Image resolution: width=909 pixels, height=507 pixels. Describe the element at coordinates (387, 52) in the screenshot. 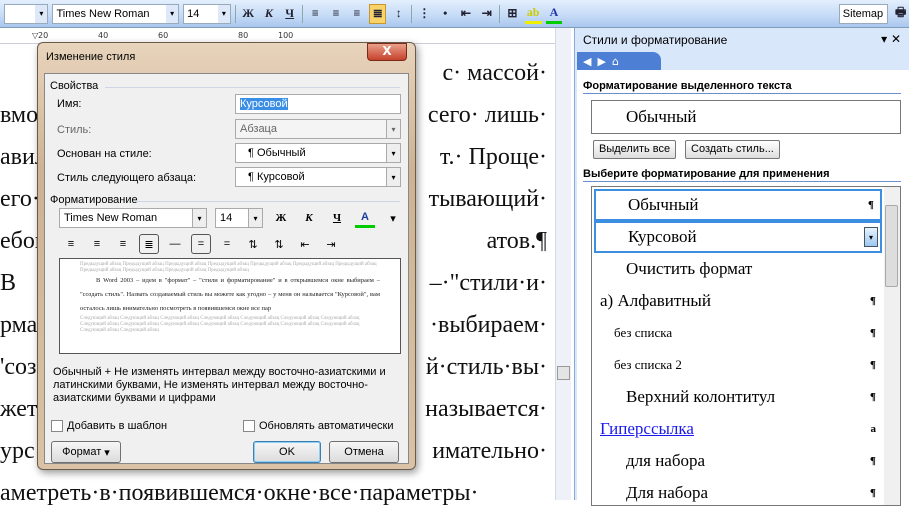

I see `close-button: X` at that location.